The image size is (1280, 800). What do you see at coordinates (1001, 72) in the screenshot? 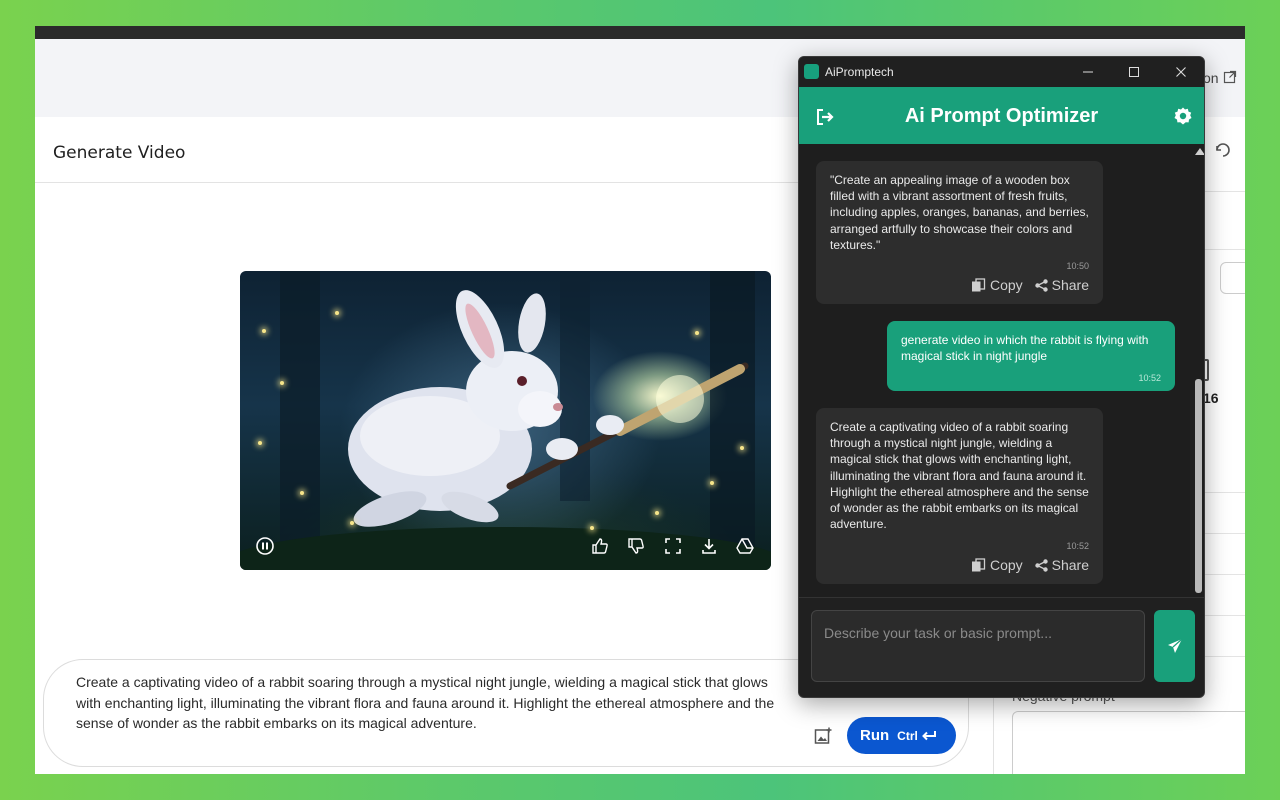
I see `window-titlebar: AiPromptech` at bounding box center [1001, 72].